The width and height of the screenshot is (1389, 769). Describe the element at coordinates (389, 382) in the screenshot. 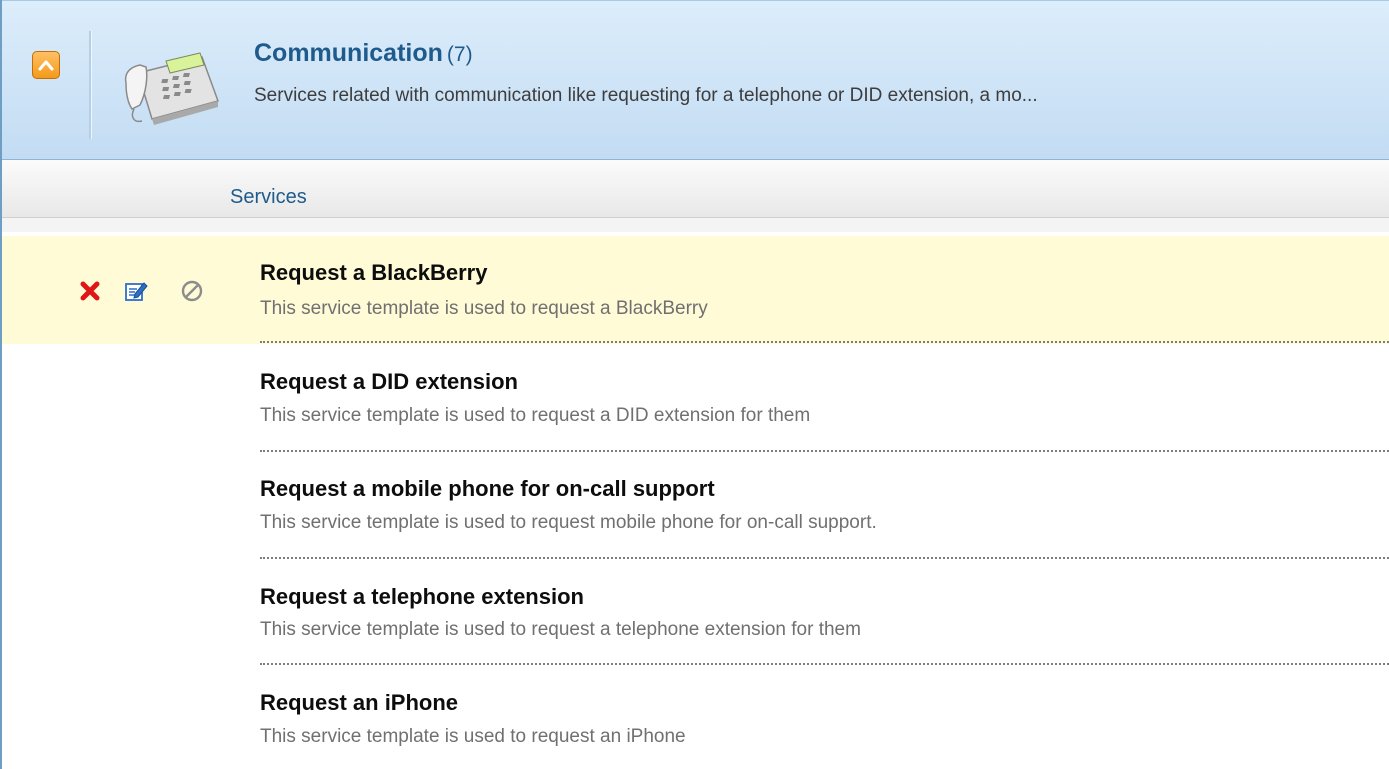

I see `service-title: Request a DID extension` at that location.